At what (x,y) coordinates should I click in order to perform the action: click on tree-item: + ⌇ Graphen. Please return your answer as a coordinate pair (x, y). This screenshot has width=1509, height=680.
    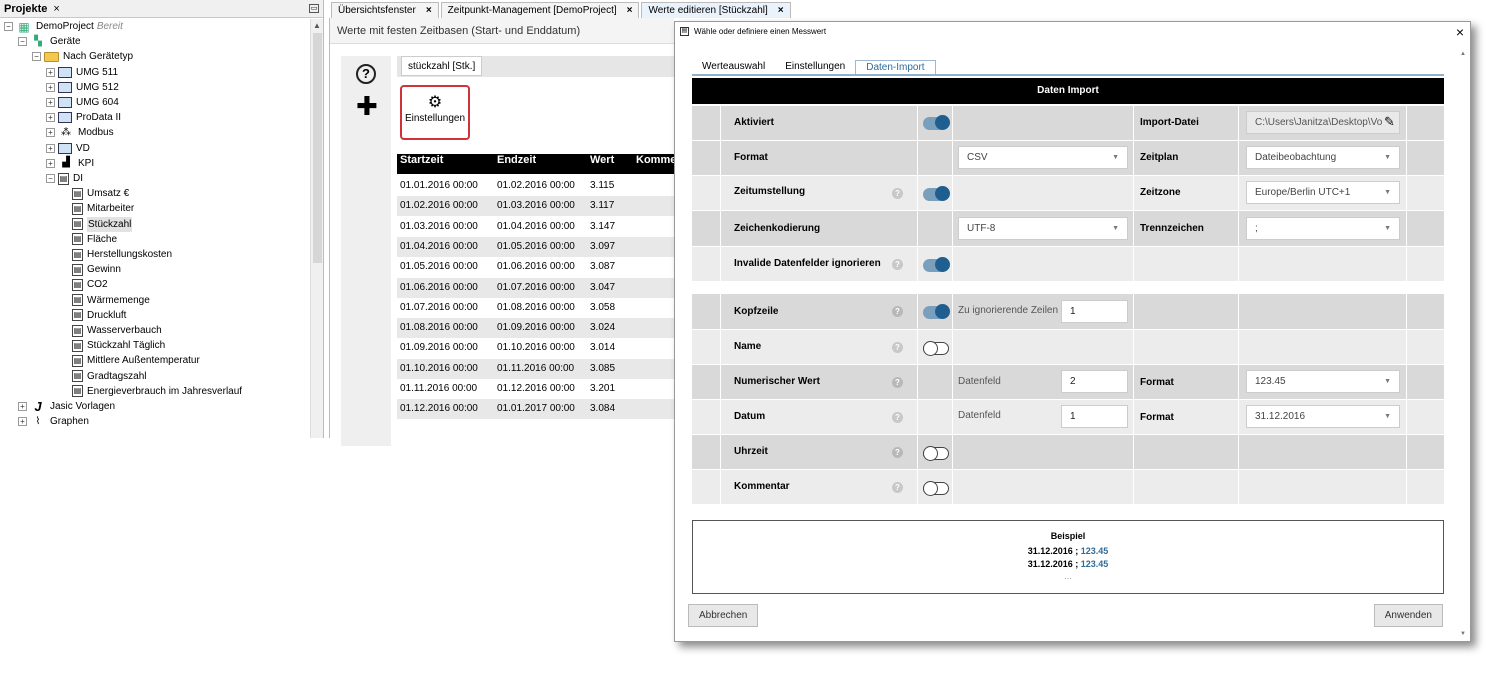
    Looking at the image, I should click on (53, 421).